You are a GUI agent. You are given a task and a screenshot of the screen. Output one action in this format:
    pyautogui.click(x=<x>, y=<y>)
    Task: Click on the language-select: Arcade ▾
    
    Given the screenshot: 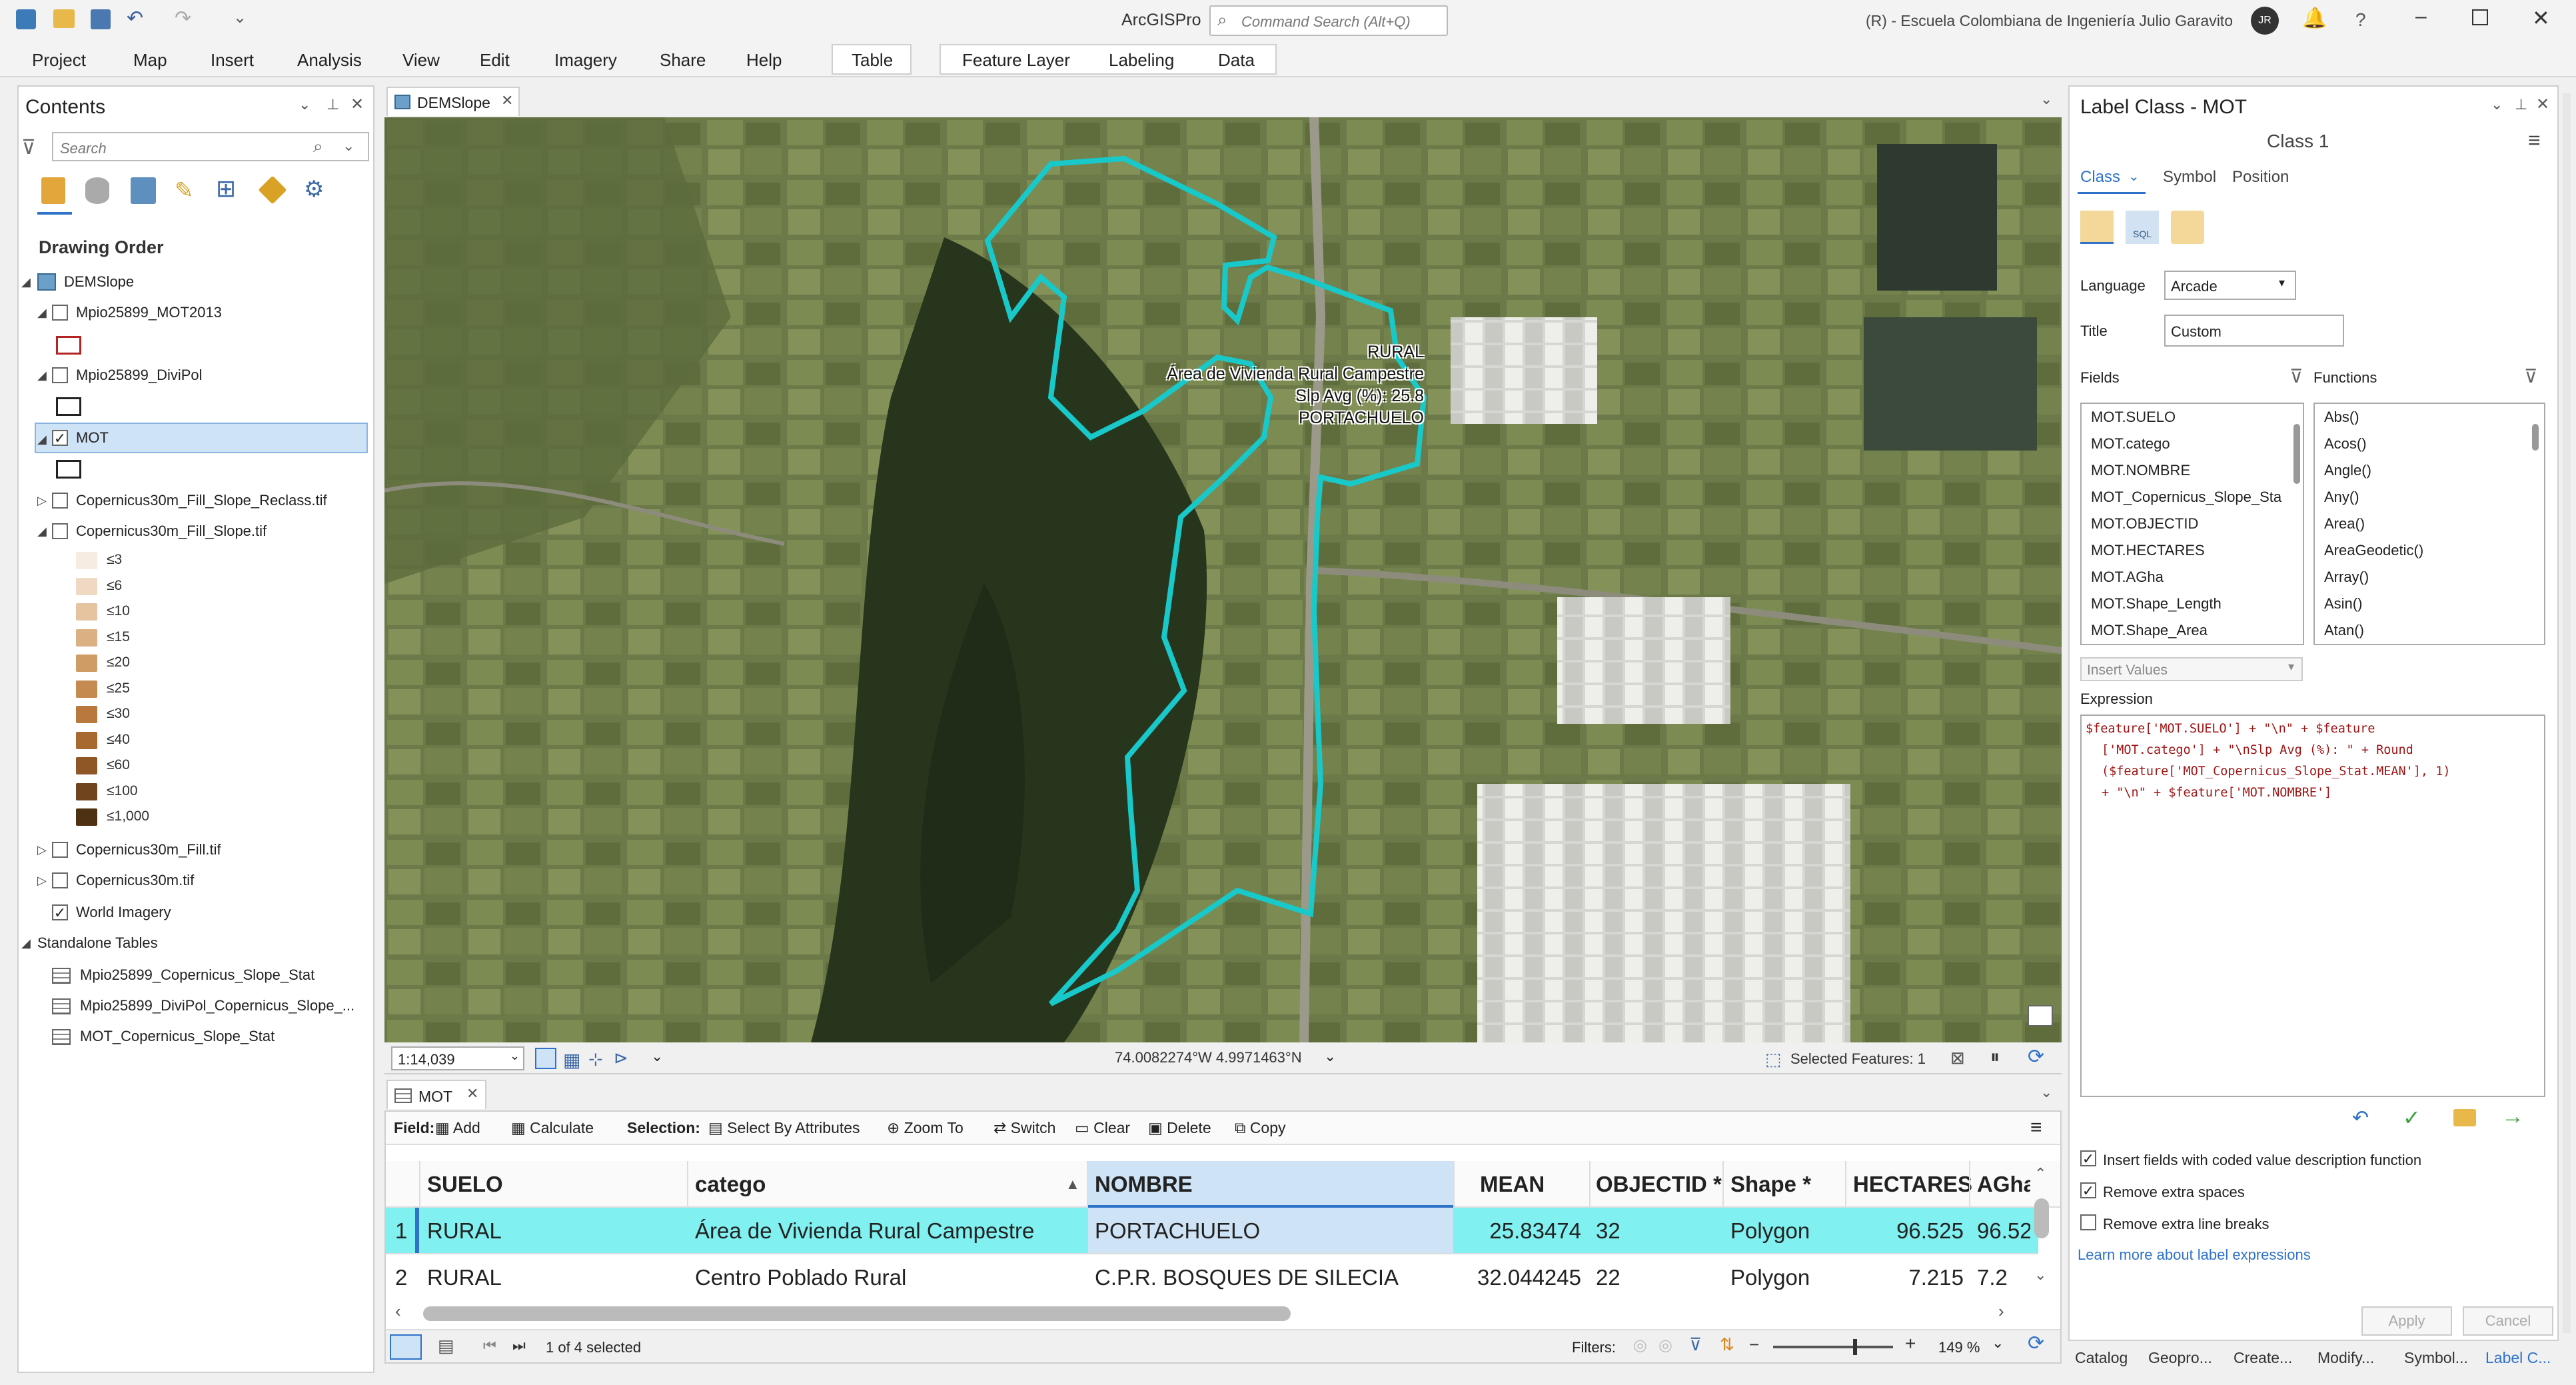 What is the action you would take?
    pyautogui.click(x=2230, y=285)
    